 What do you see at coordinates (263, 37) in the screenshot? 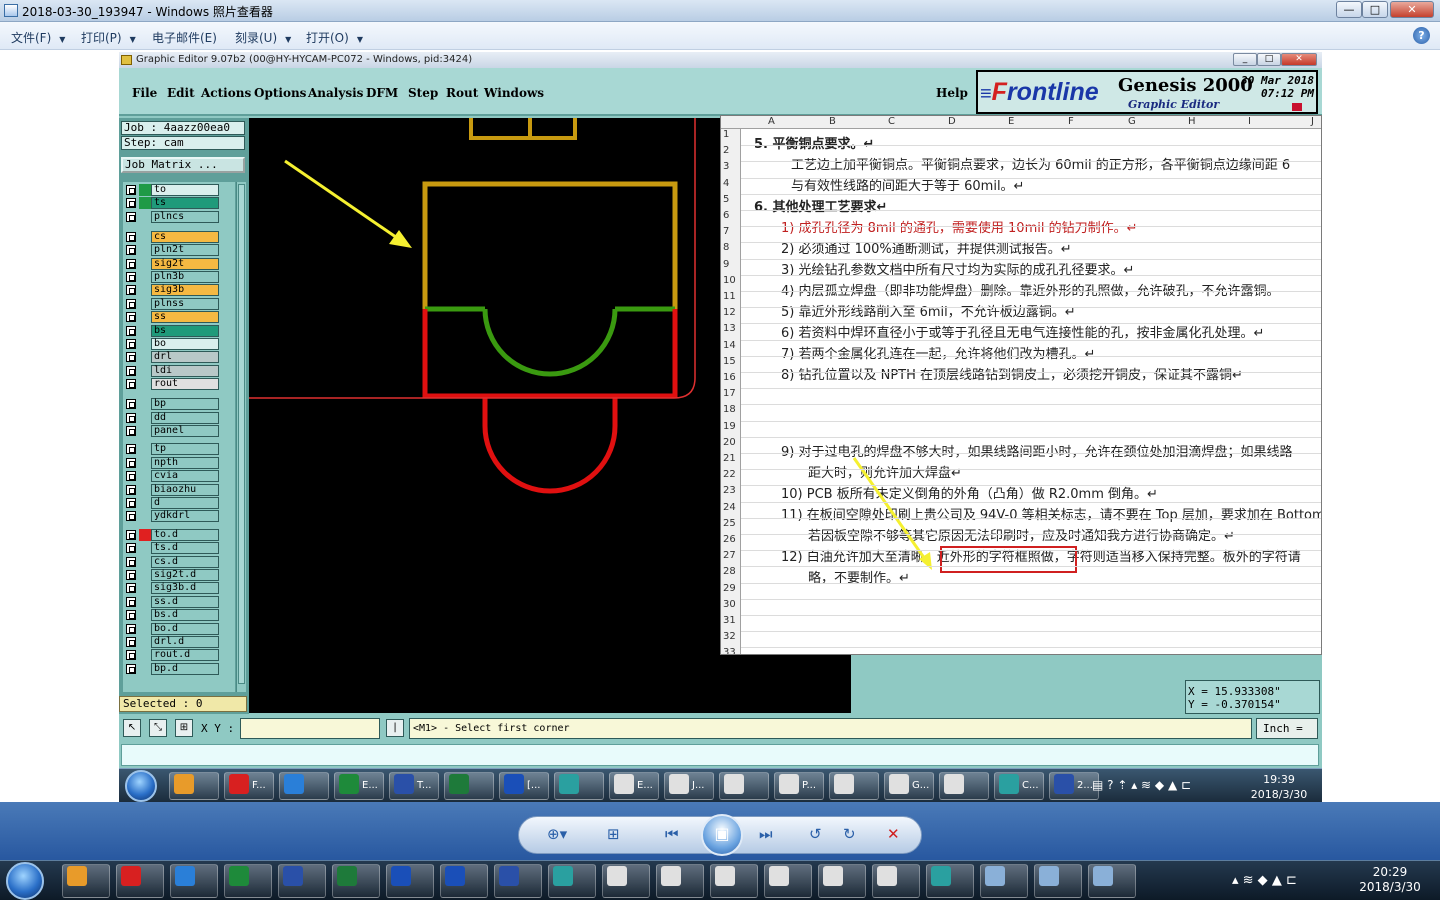
I see `menu-burn: 刻录(U) ▼` at bounding box center [263, 37].